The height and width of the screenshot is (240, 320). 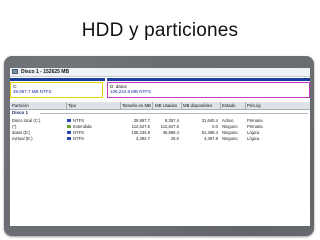 I want to click on disk-header: Disco 1 - 152625 MB, so click(x=160, y=72).